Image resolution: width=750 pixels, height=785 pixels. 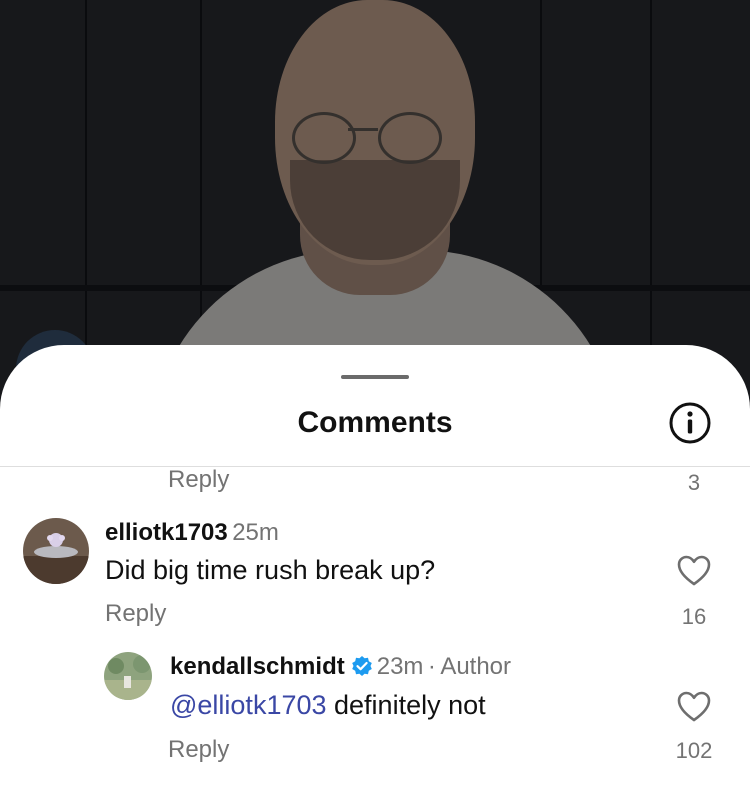 I want to click on comment-text: Did big time rush break up?, so click(x=270, y=570).